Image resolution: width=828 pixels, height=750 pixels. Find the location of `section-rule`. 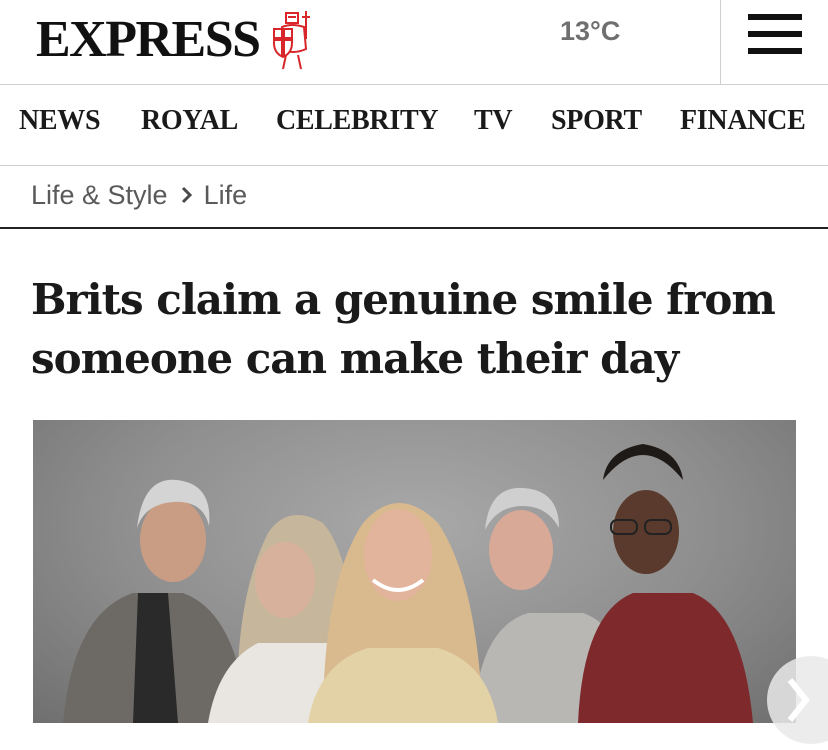

section-rule is located at coordinates (414, 228).